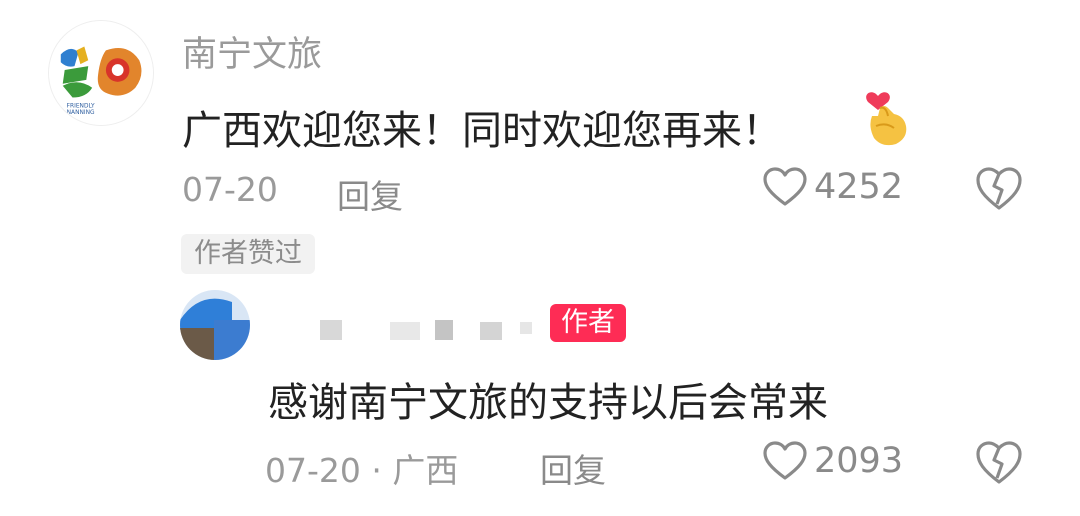 This screenshot has width=1080, height=516. I want to click on svg-text: NANNING, so click(81, 113).